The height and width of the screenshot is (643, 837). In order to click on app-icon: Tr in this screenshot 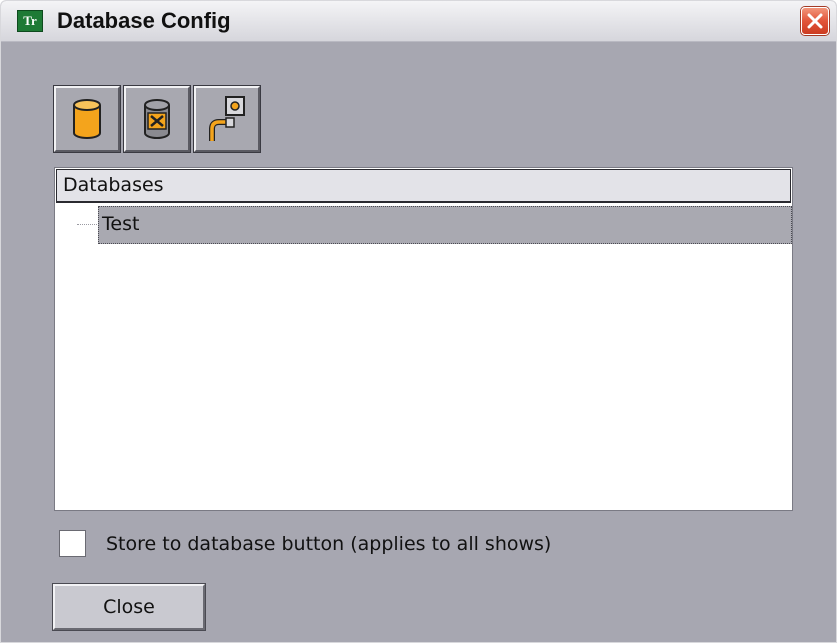, I will do `click(30, 21)`.